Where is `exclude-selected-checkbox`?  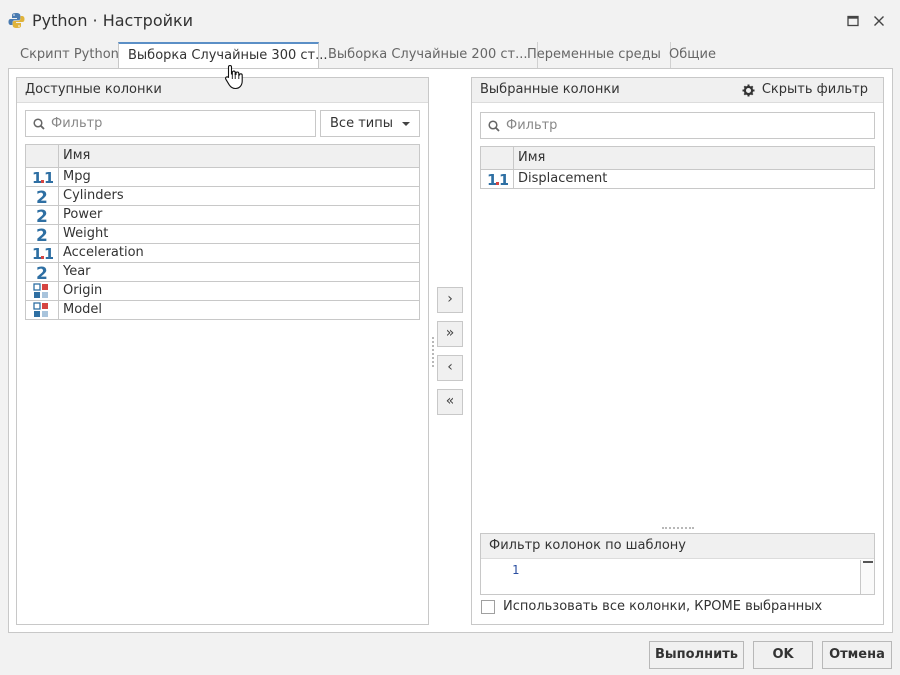 exclude-selected-checkbox is located at coordinates (488, 607).